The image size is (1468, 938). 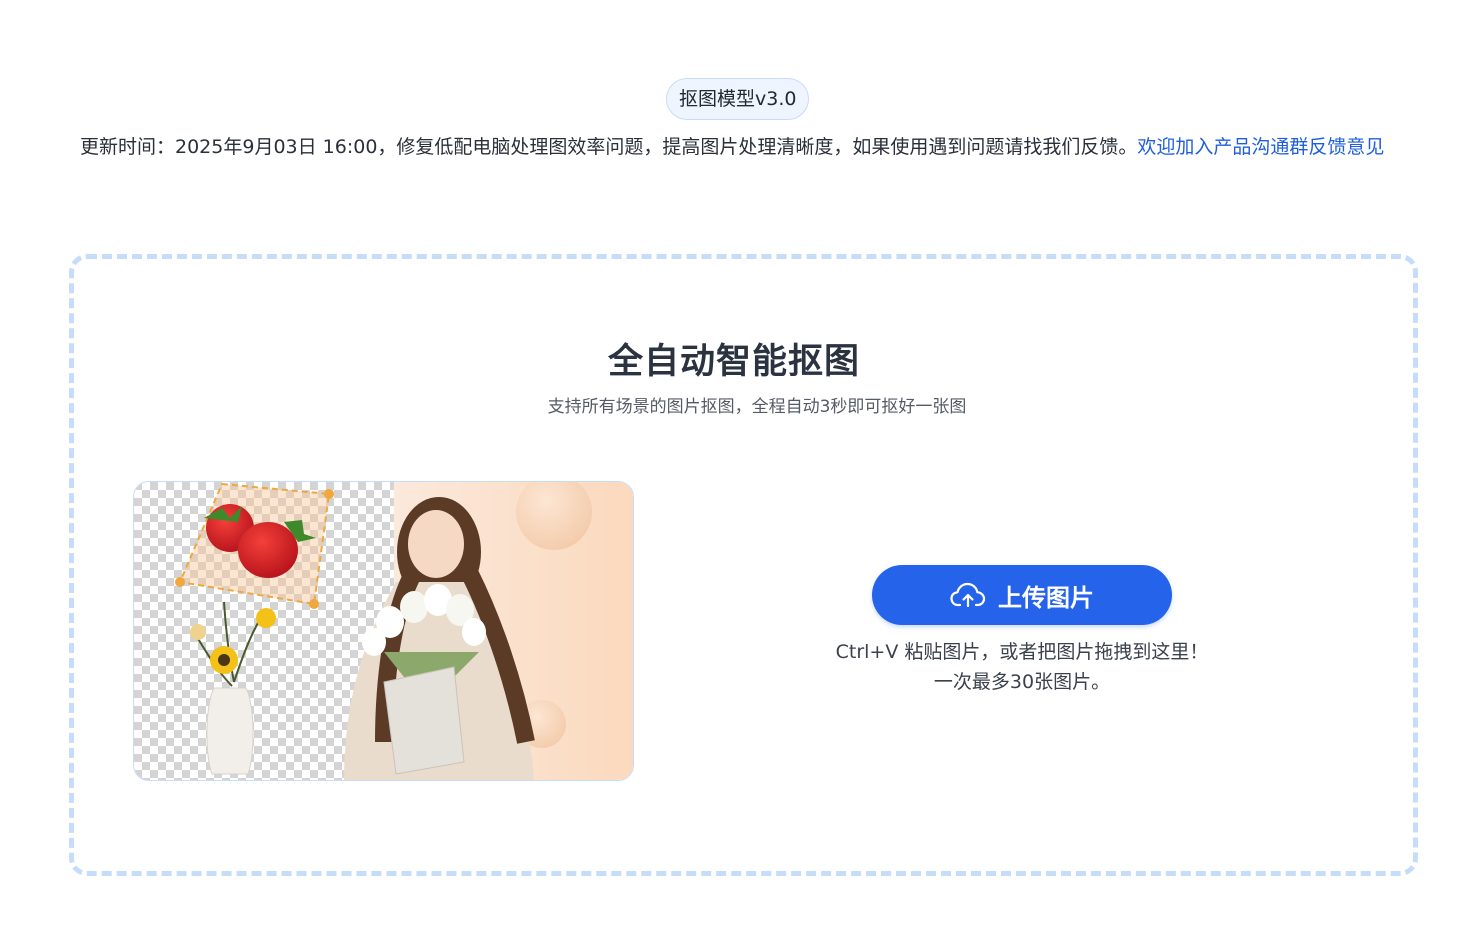 What do you see at coordinates (1022, 652) in the screenshot?
I see `upload-hint-paste: Ctrl+V 粘贴图片，或者把图片拖拽到这里！` at bounding box center [1022, 652].